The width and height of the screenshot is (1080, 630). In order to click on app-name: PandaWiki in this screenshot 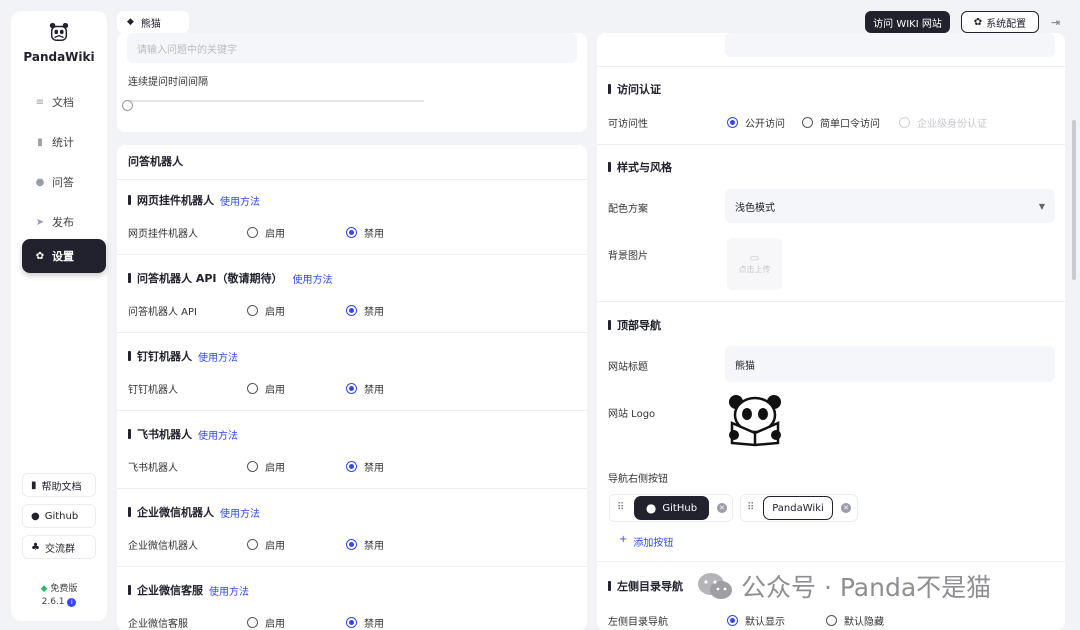, I will do `click(59, 57)`.